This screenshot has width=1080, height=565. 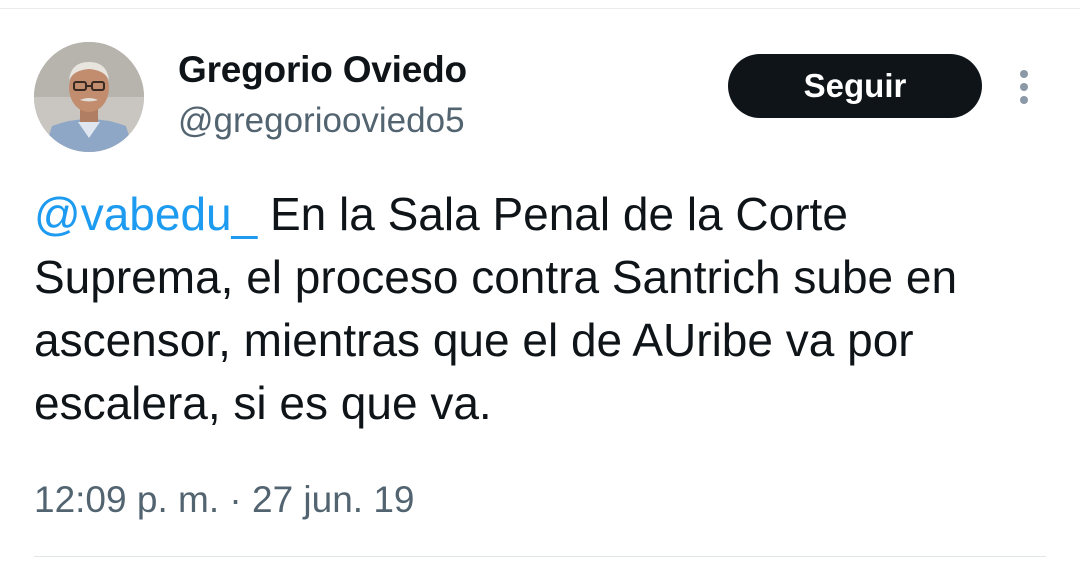 I want to click on bottom-divider, so click(x=540, y=556).